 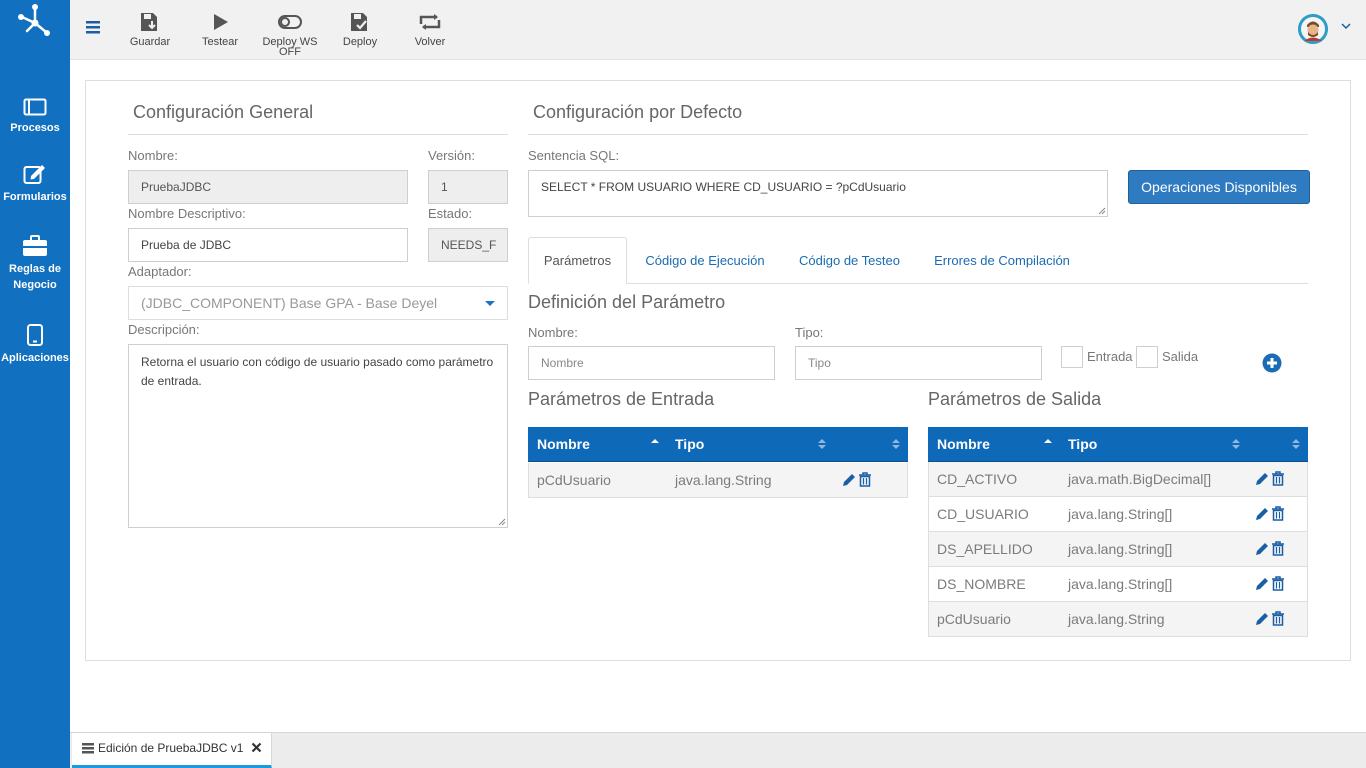 I want to click on sidebar-item-label: Formularios, so click(x=35, y=197).